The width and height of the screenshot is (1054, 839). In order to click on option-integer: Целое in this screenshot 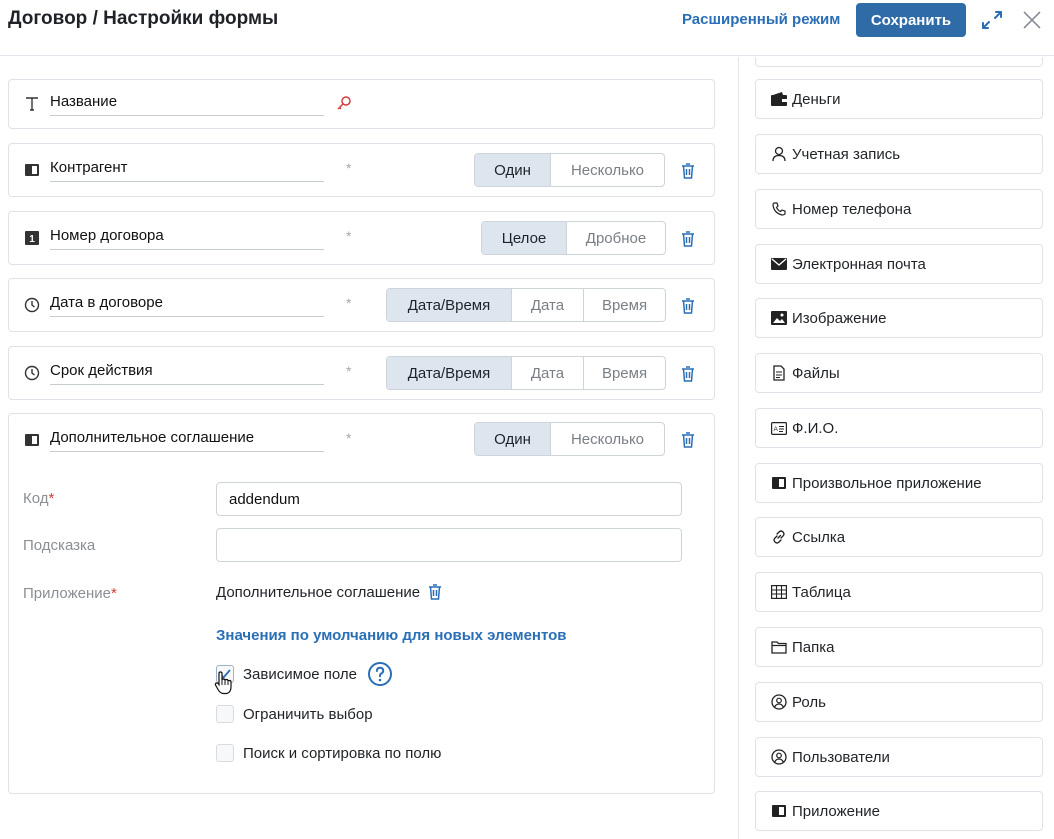, I will do `click(524, 238)`.